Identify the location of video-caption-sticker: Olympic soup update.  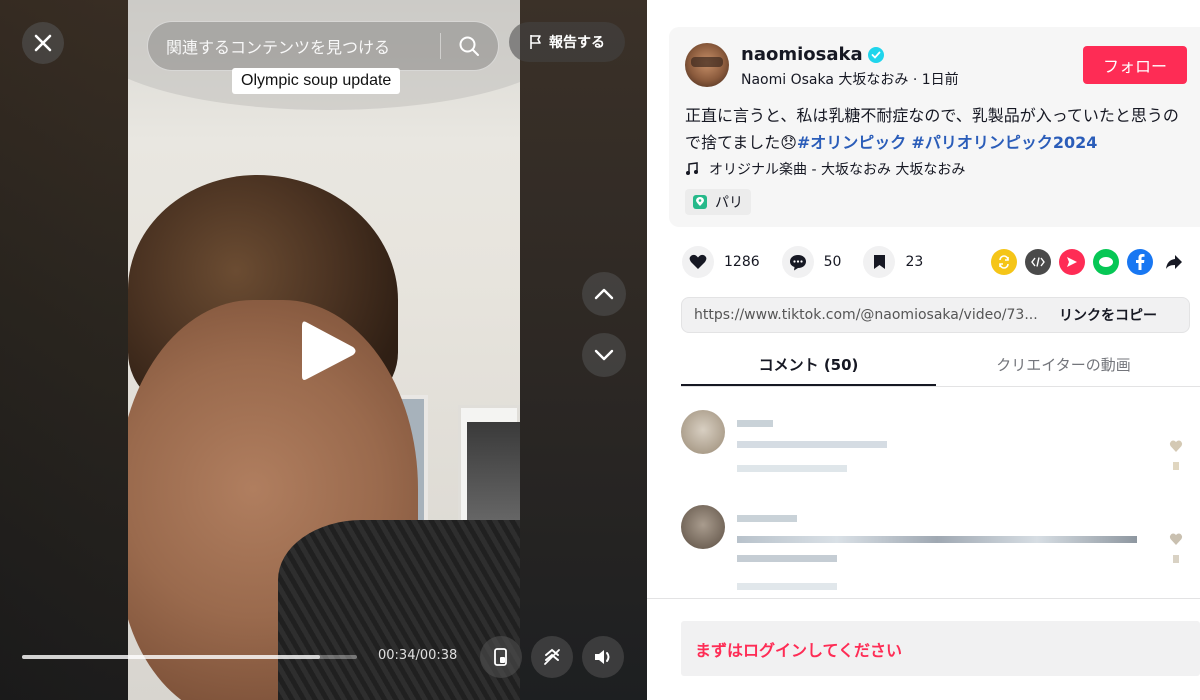
(316, 81).